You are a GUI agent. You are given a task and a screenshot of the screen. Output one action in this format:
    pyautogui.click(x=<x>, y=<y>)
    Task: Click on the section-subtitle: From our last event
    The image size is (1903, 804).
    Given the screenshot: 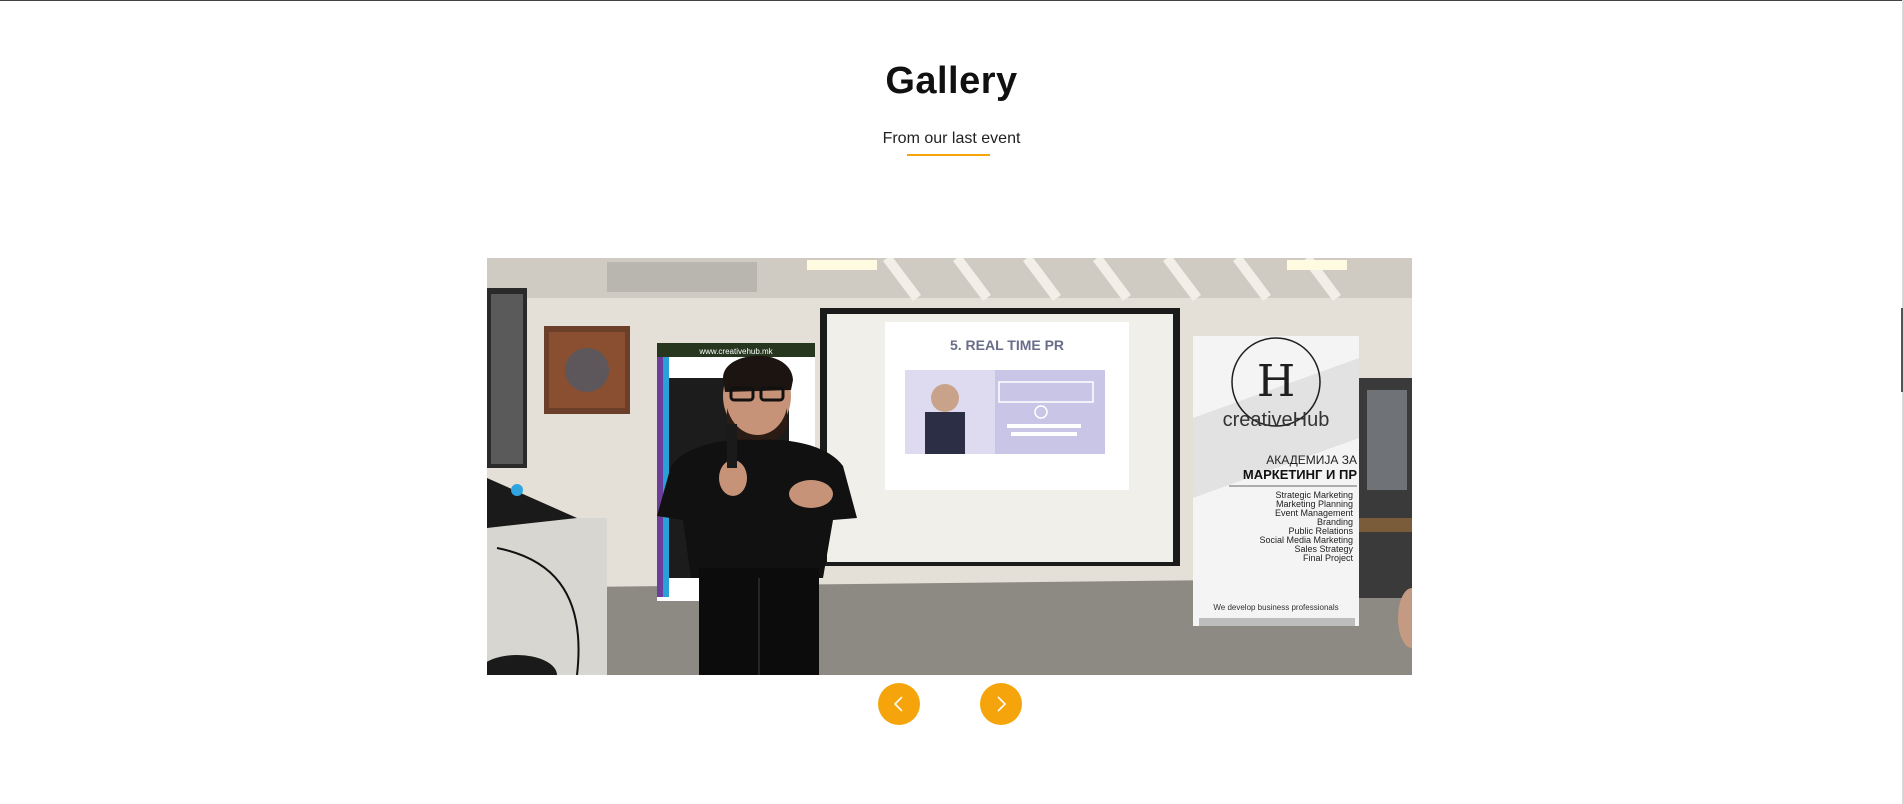 What is the action you would take?
    pyautogui.click(x=951, y=138)
    